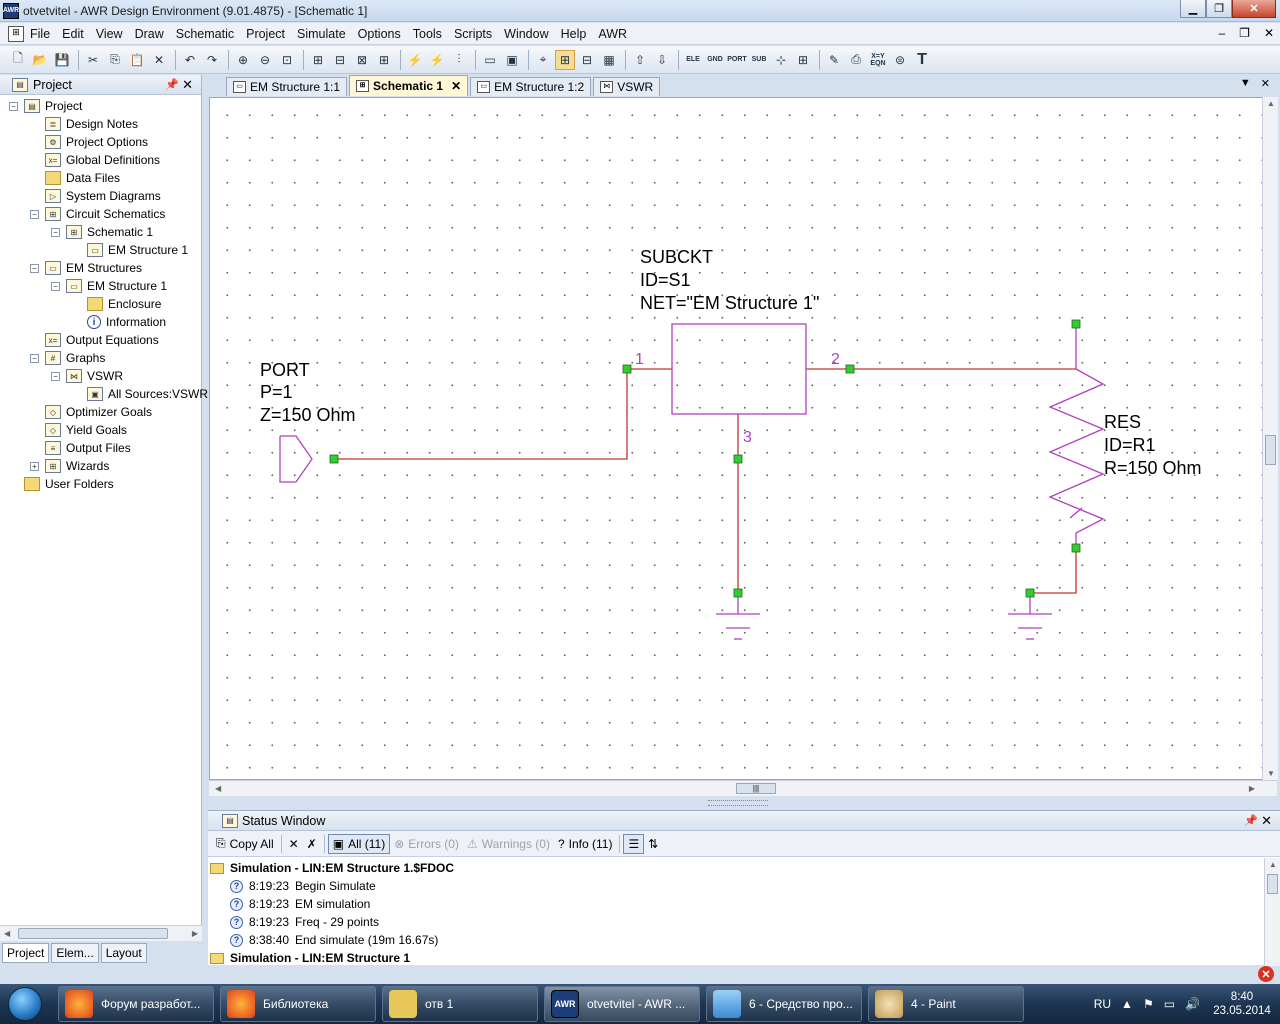 Image resolution: width=1280 pixels, height=1024 pixels. Describe the element at coordinates (490, 60) in the screenshot. I see `add-graph-icon: ▭` at that location.